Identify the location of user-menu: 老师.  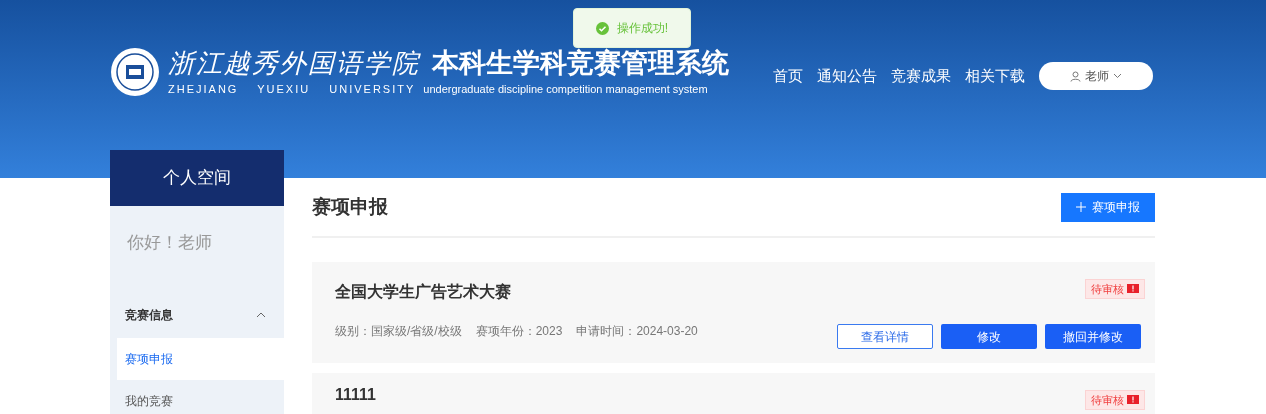
(1096, 76).